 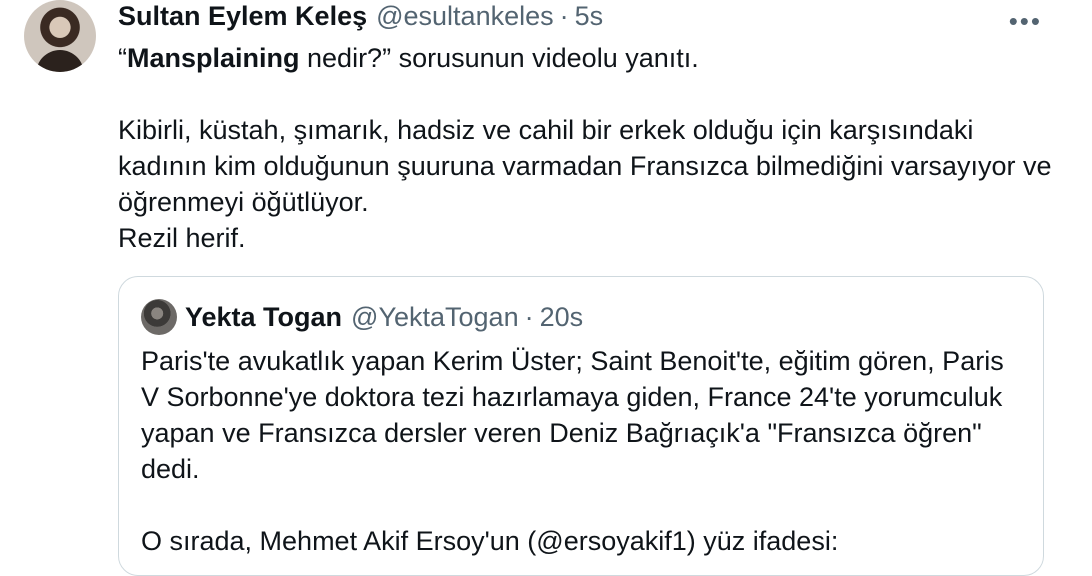 What do you see at coordinates (465, 16) in the screenshot?
I see `author-handle: @esultankeles` at bounding box center [465, 16].